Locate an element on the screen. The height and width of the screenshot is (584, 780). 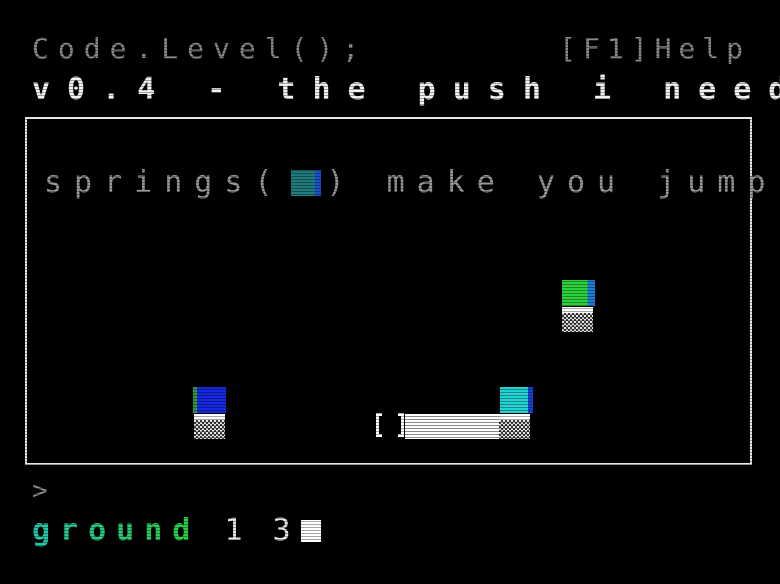
text-caret-icon is located at coordinates (310, 531).